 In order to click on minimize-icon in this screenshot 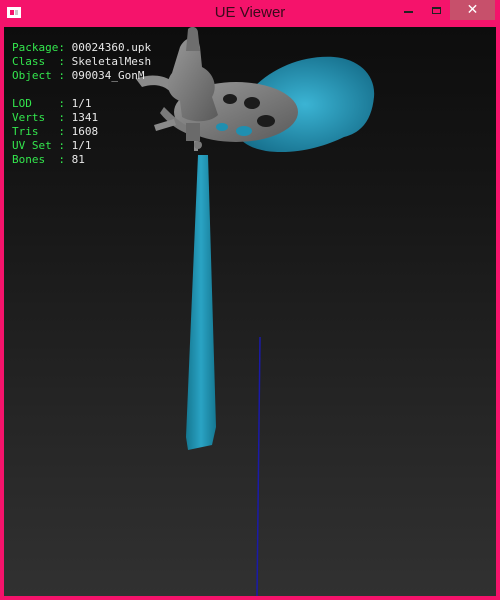, I will do `click(408, 12)`.